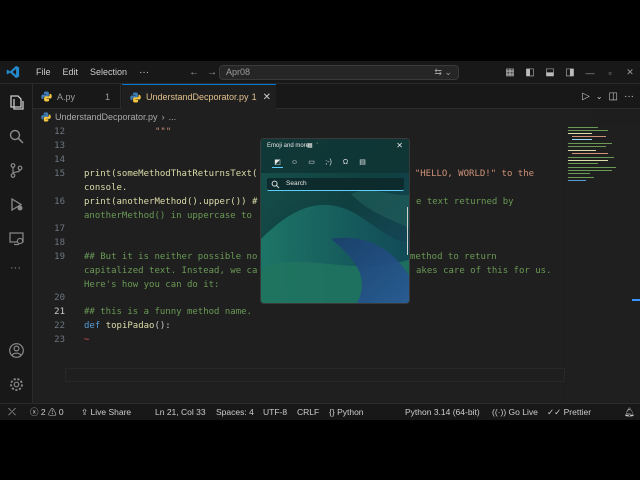  What do you see at coordinates (130, 326) in the screenshot?
I see `code-function-name: topiPadao` at bounding box center [130, 326].